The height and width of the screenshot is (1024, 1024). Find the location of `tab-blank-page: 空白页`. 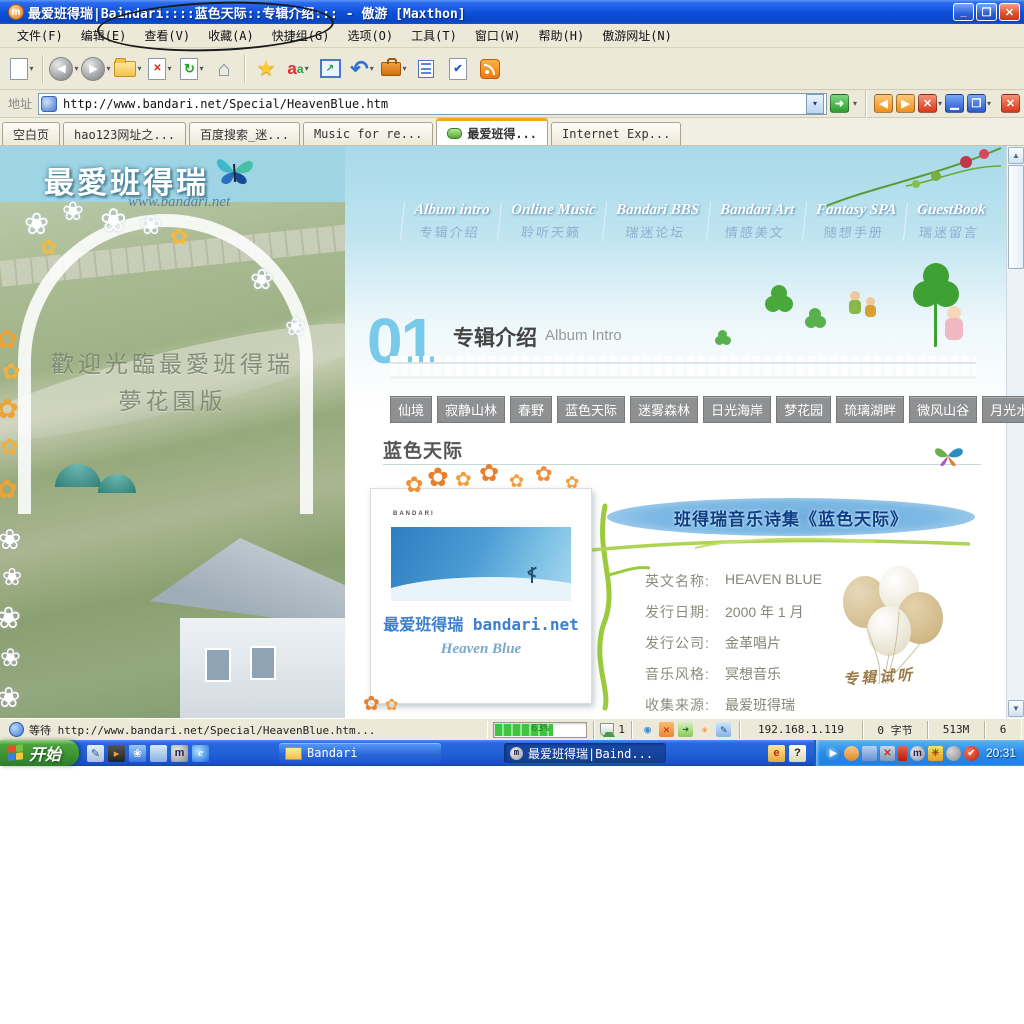

tab-blank-page: 空白页 is located at coordinates (31, 133).